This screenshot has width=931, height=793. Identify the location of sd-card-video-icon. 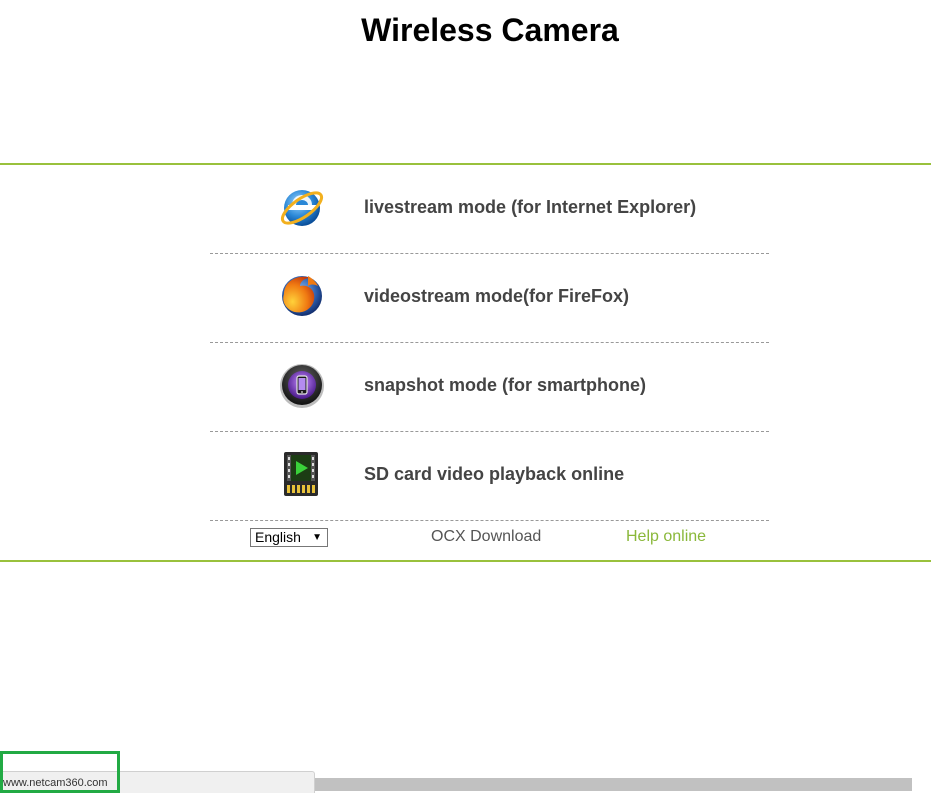
(302, 474).